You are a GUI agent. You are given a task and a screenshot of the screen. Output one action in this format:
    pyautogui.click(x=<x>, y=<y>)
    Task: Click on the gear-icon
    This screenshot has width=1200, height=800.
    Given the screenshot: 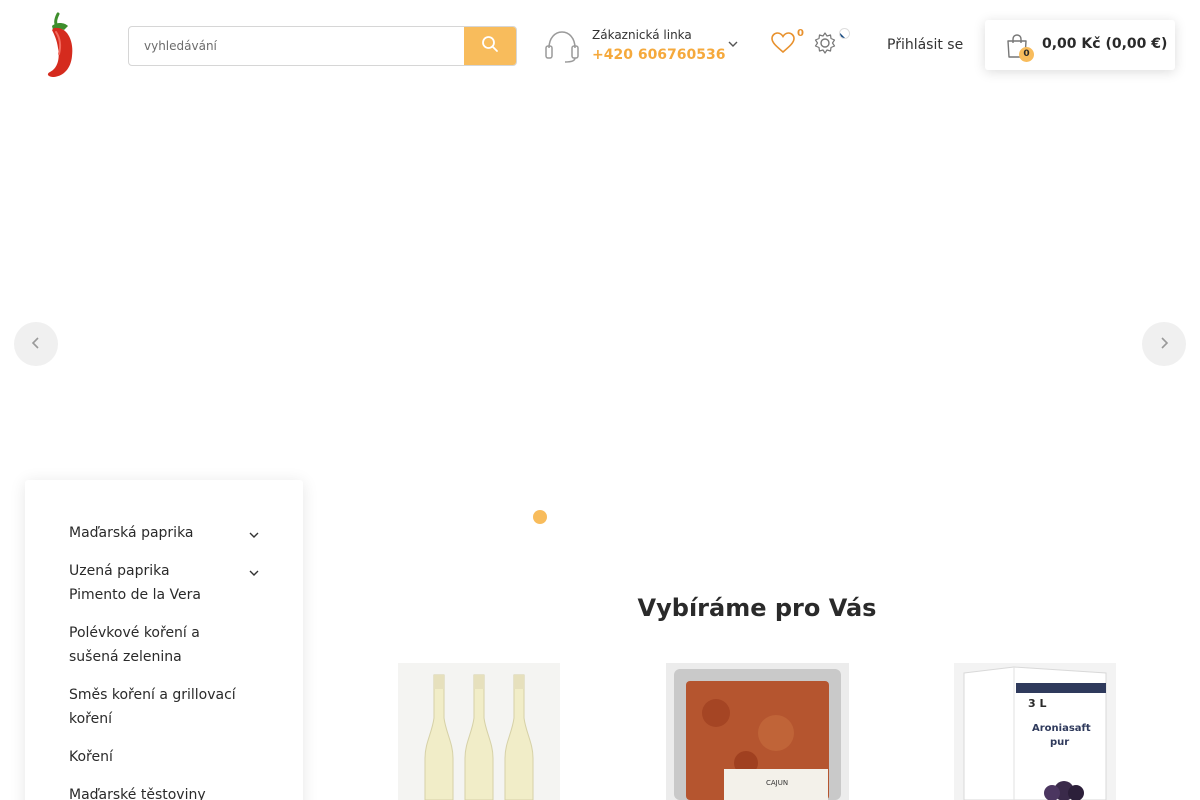 What is the action you would take?
    pyautogui.click(x=825, y=46)
    